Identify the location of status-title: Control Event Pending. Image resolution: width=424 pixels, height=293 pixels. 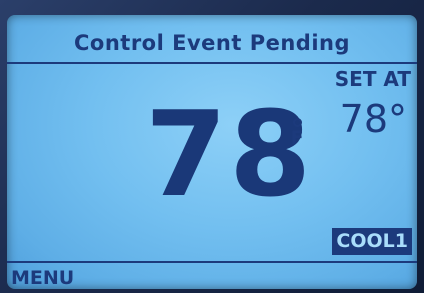
(212, 43).